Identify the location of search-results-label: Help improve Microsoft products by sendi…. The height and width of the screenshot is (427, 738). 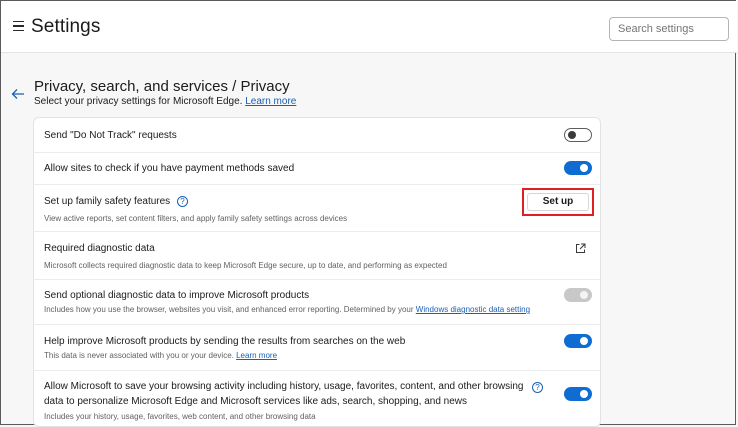
(225, 341).